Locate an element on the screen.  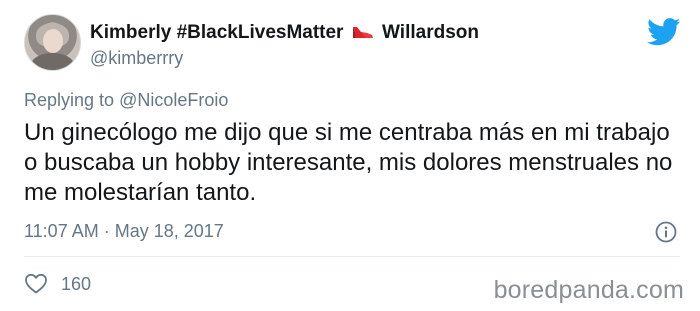
replying-to-line: Replying to @NicoleFroio is located at coordinates (126, 100).